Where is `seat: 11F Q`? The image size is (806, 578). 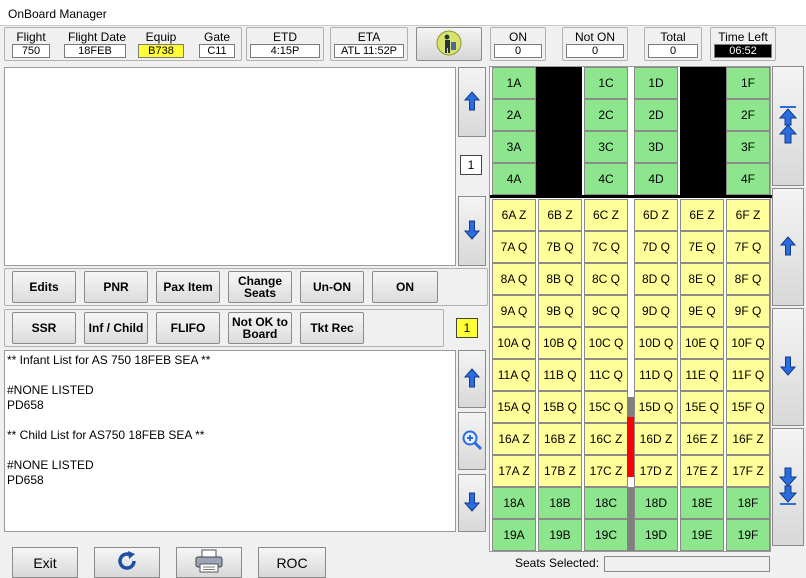
seat: 11F Q is located at coordinates (748, 375).